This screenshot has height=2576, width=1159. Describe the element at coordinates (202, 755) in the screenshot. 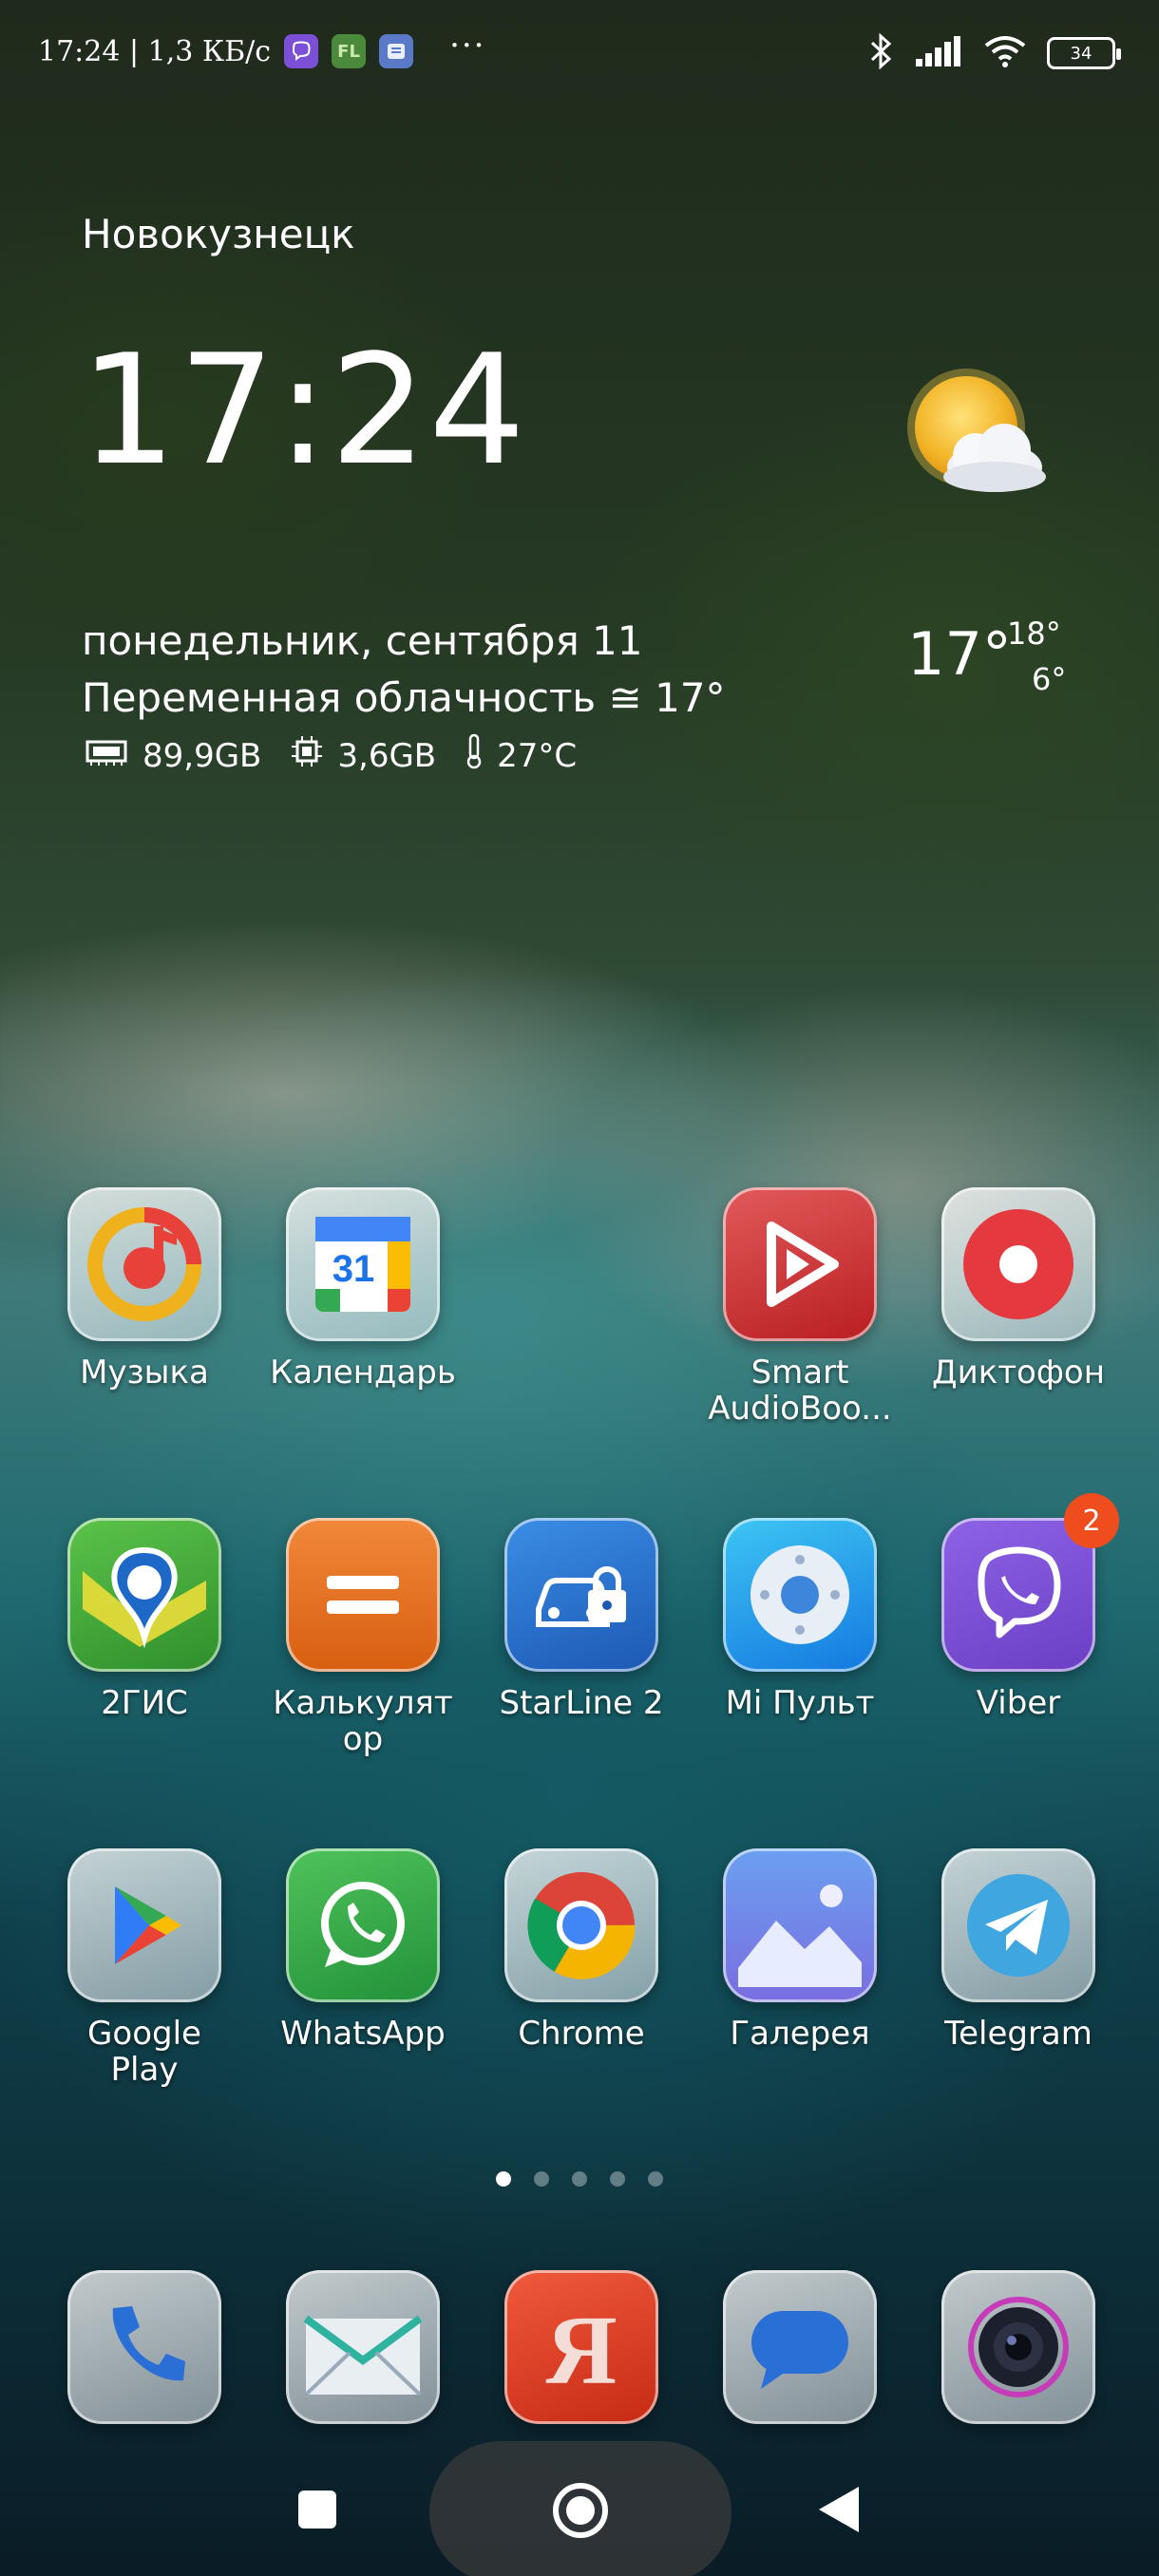

I see `storage-value: 89,9GB` at that location.